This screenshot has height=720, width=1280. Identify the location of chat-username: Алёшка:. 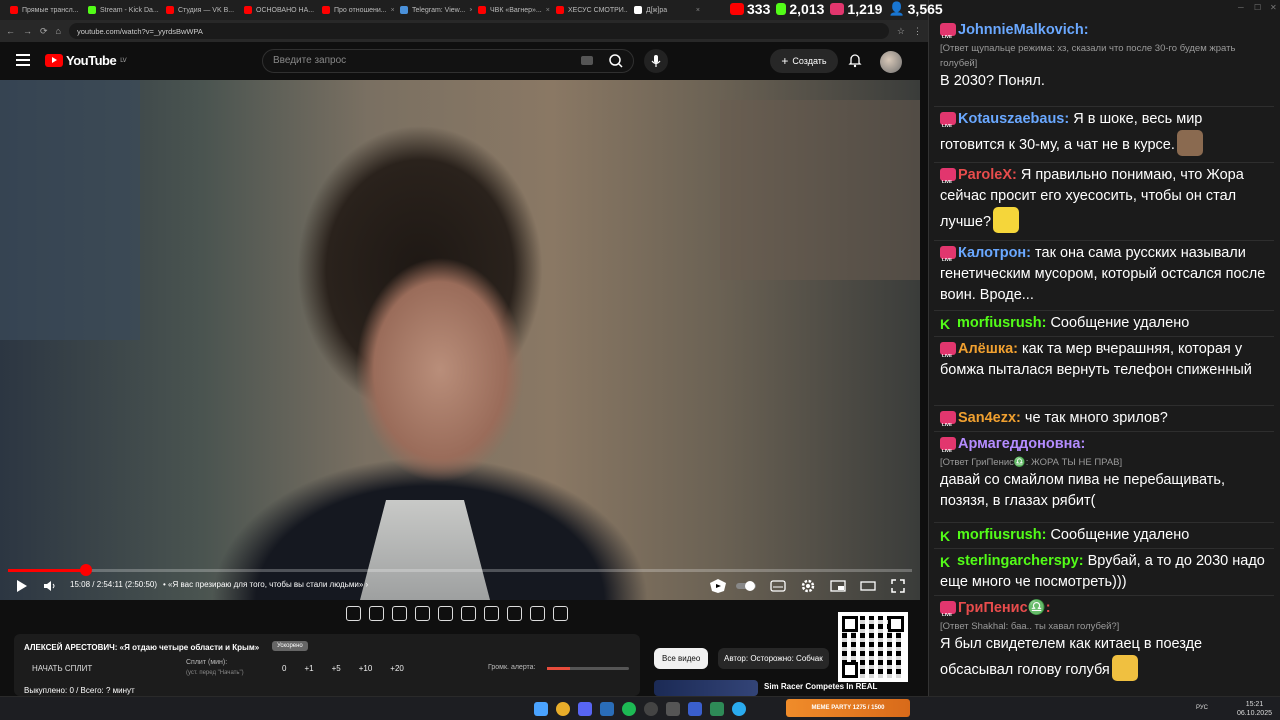
(988, 349).